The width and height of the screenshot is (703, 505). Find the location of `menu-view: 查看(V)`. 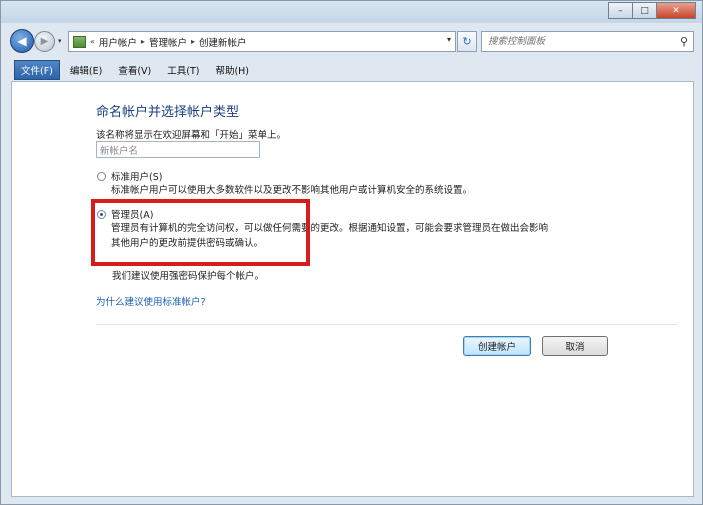

menu-view: 查看(V) is located at coordinates (134, 70).